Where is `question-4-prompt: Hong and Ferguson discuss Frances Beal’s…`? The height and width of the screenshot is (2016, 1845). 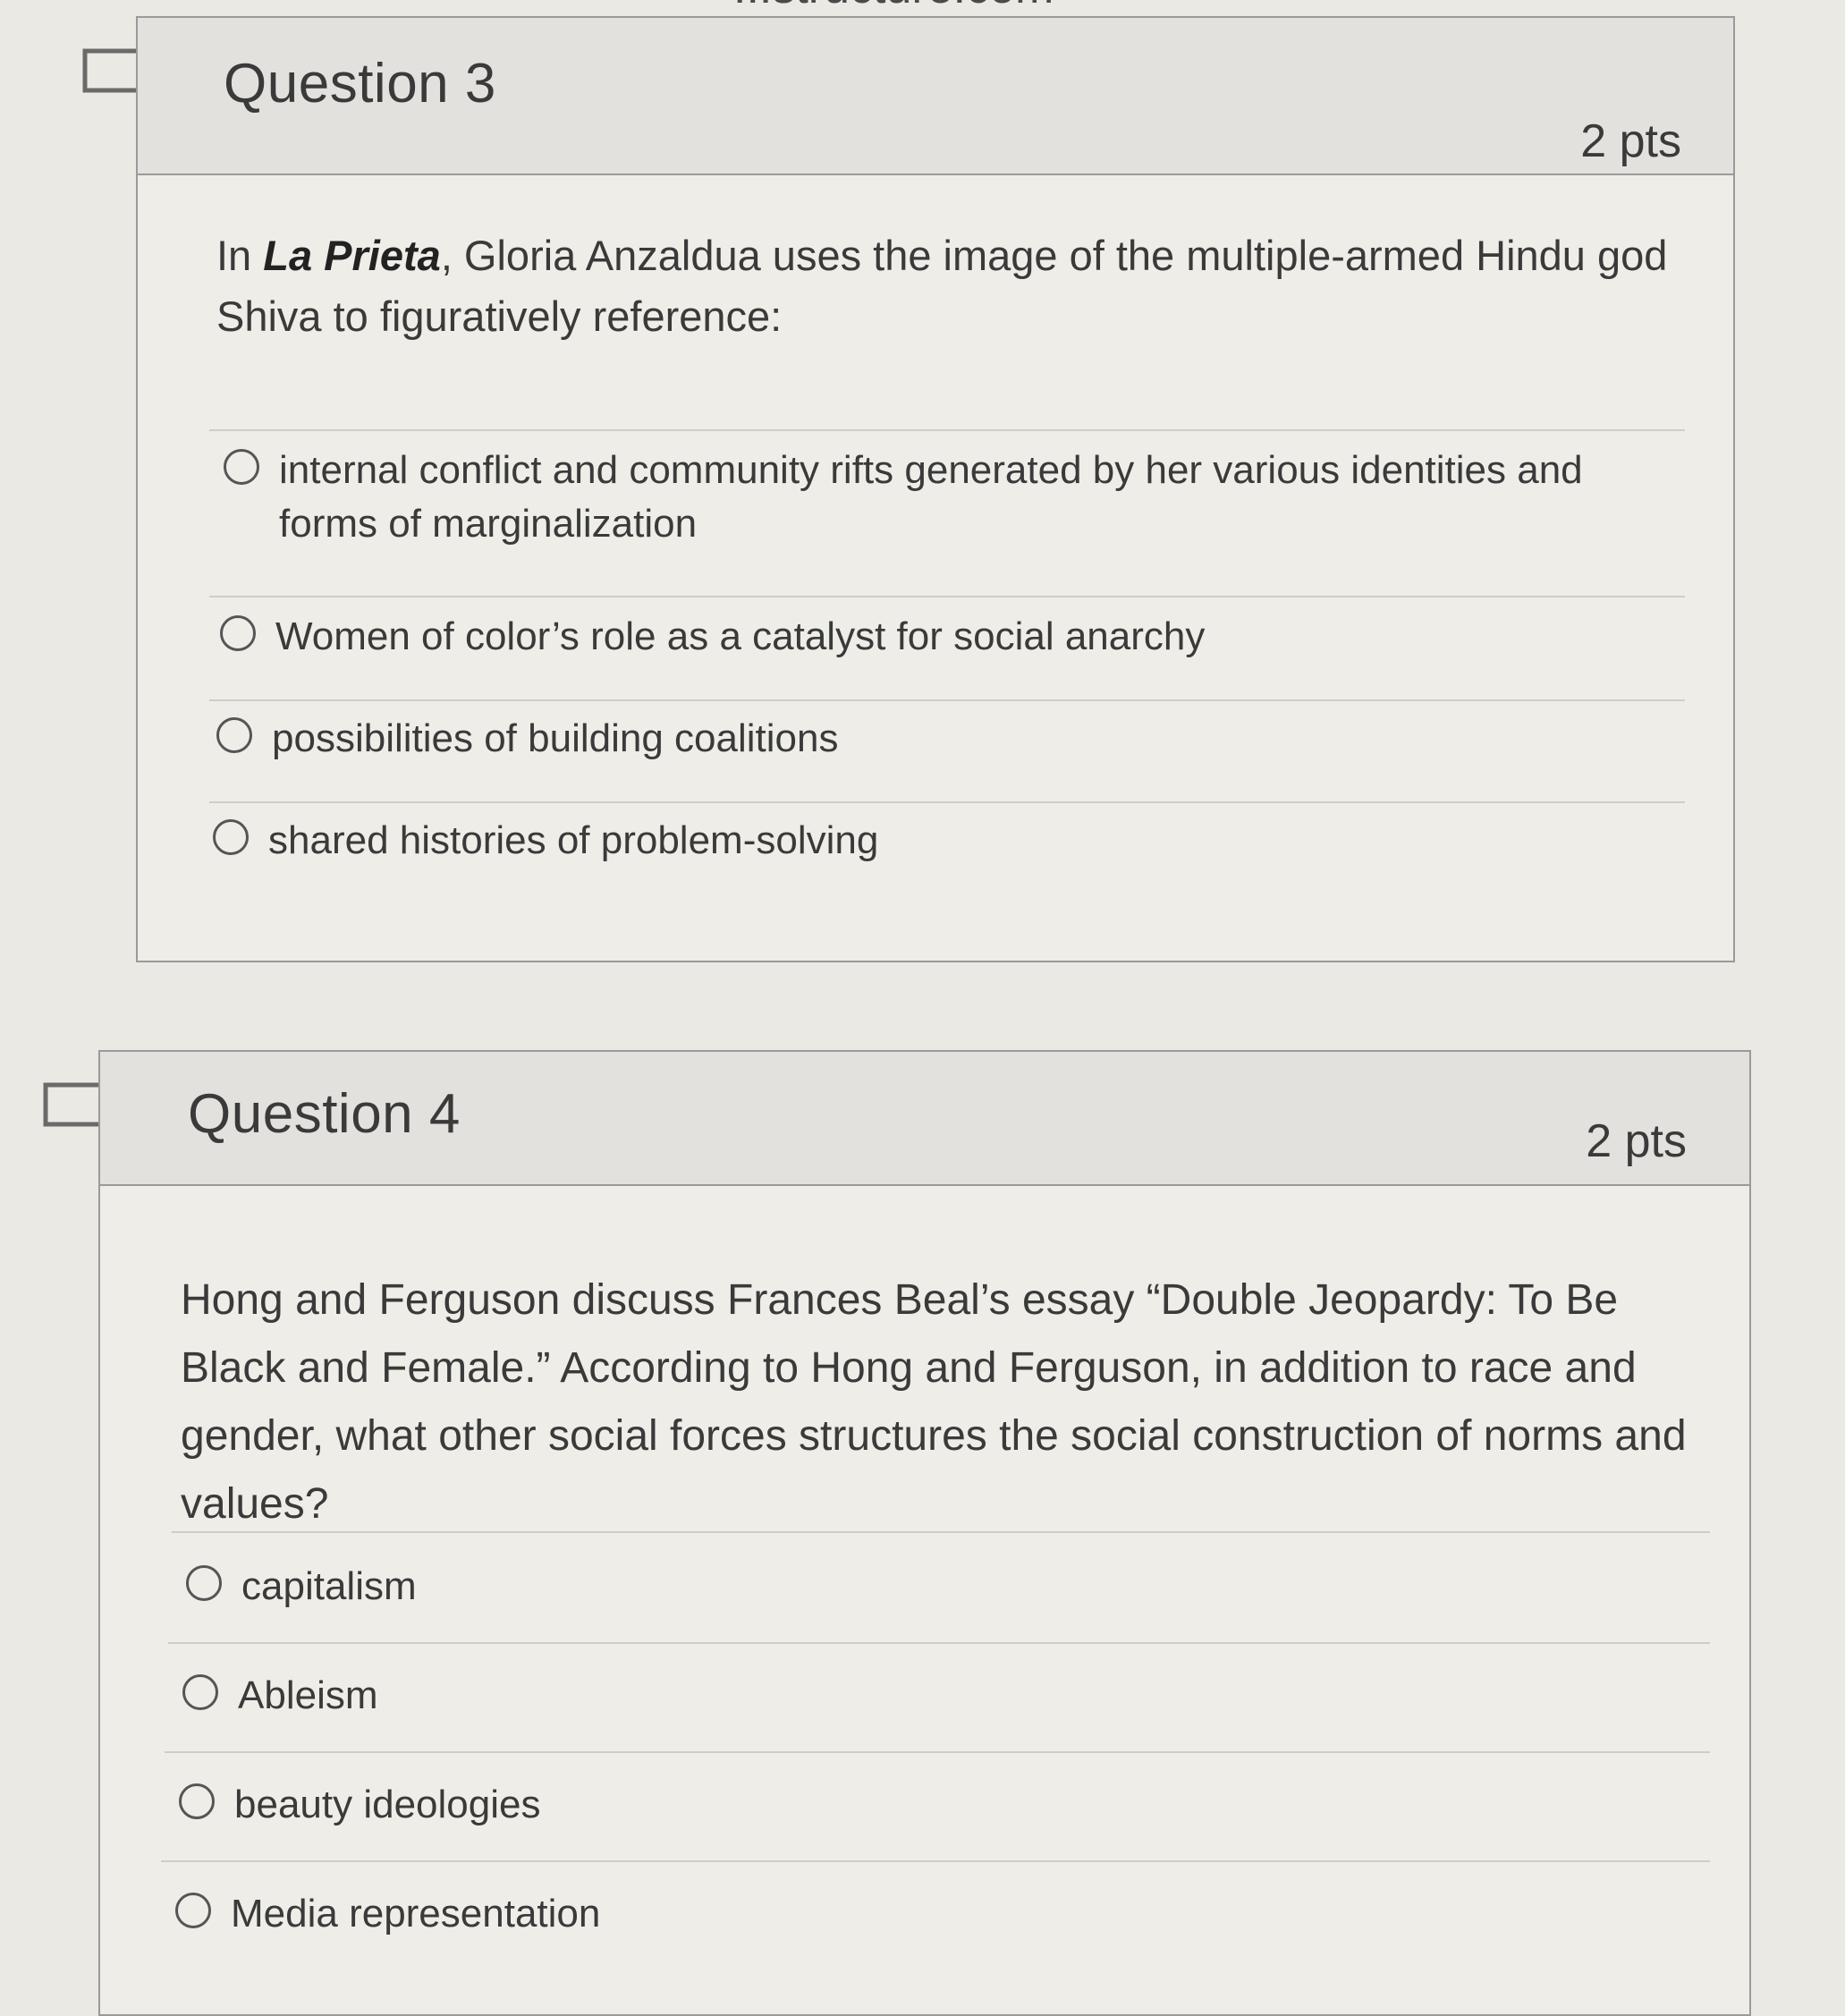
question-4-prompt: Hong and Ferguson discuss Frances Beal’s… is located at coordinates (934, 1402).